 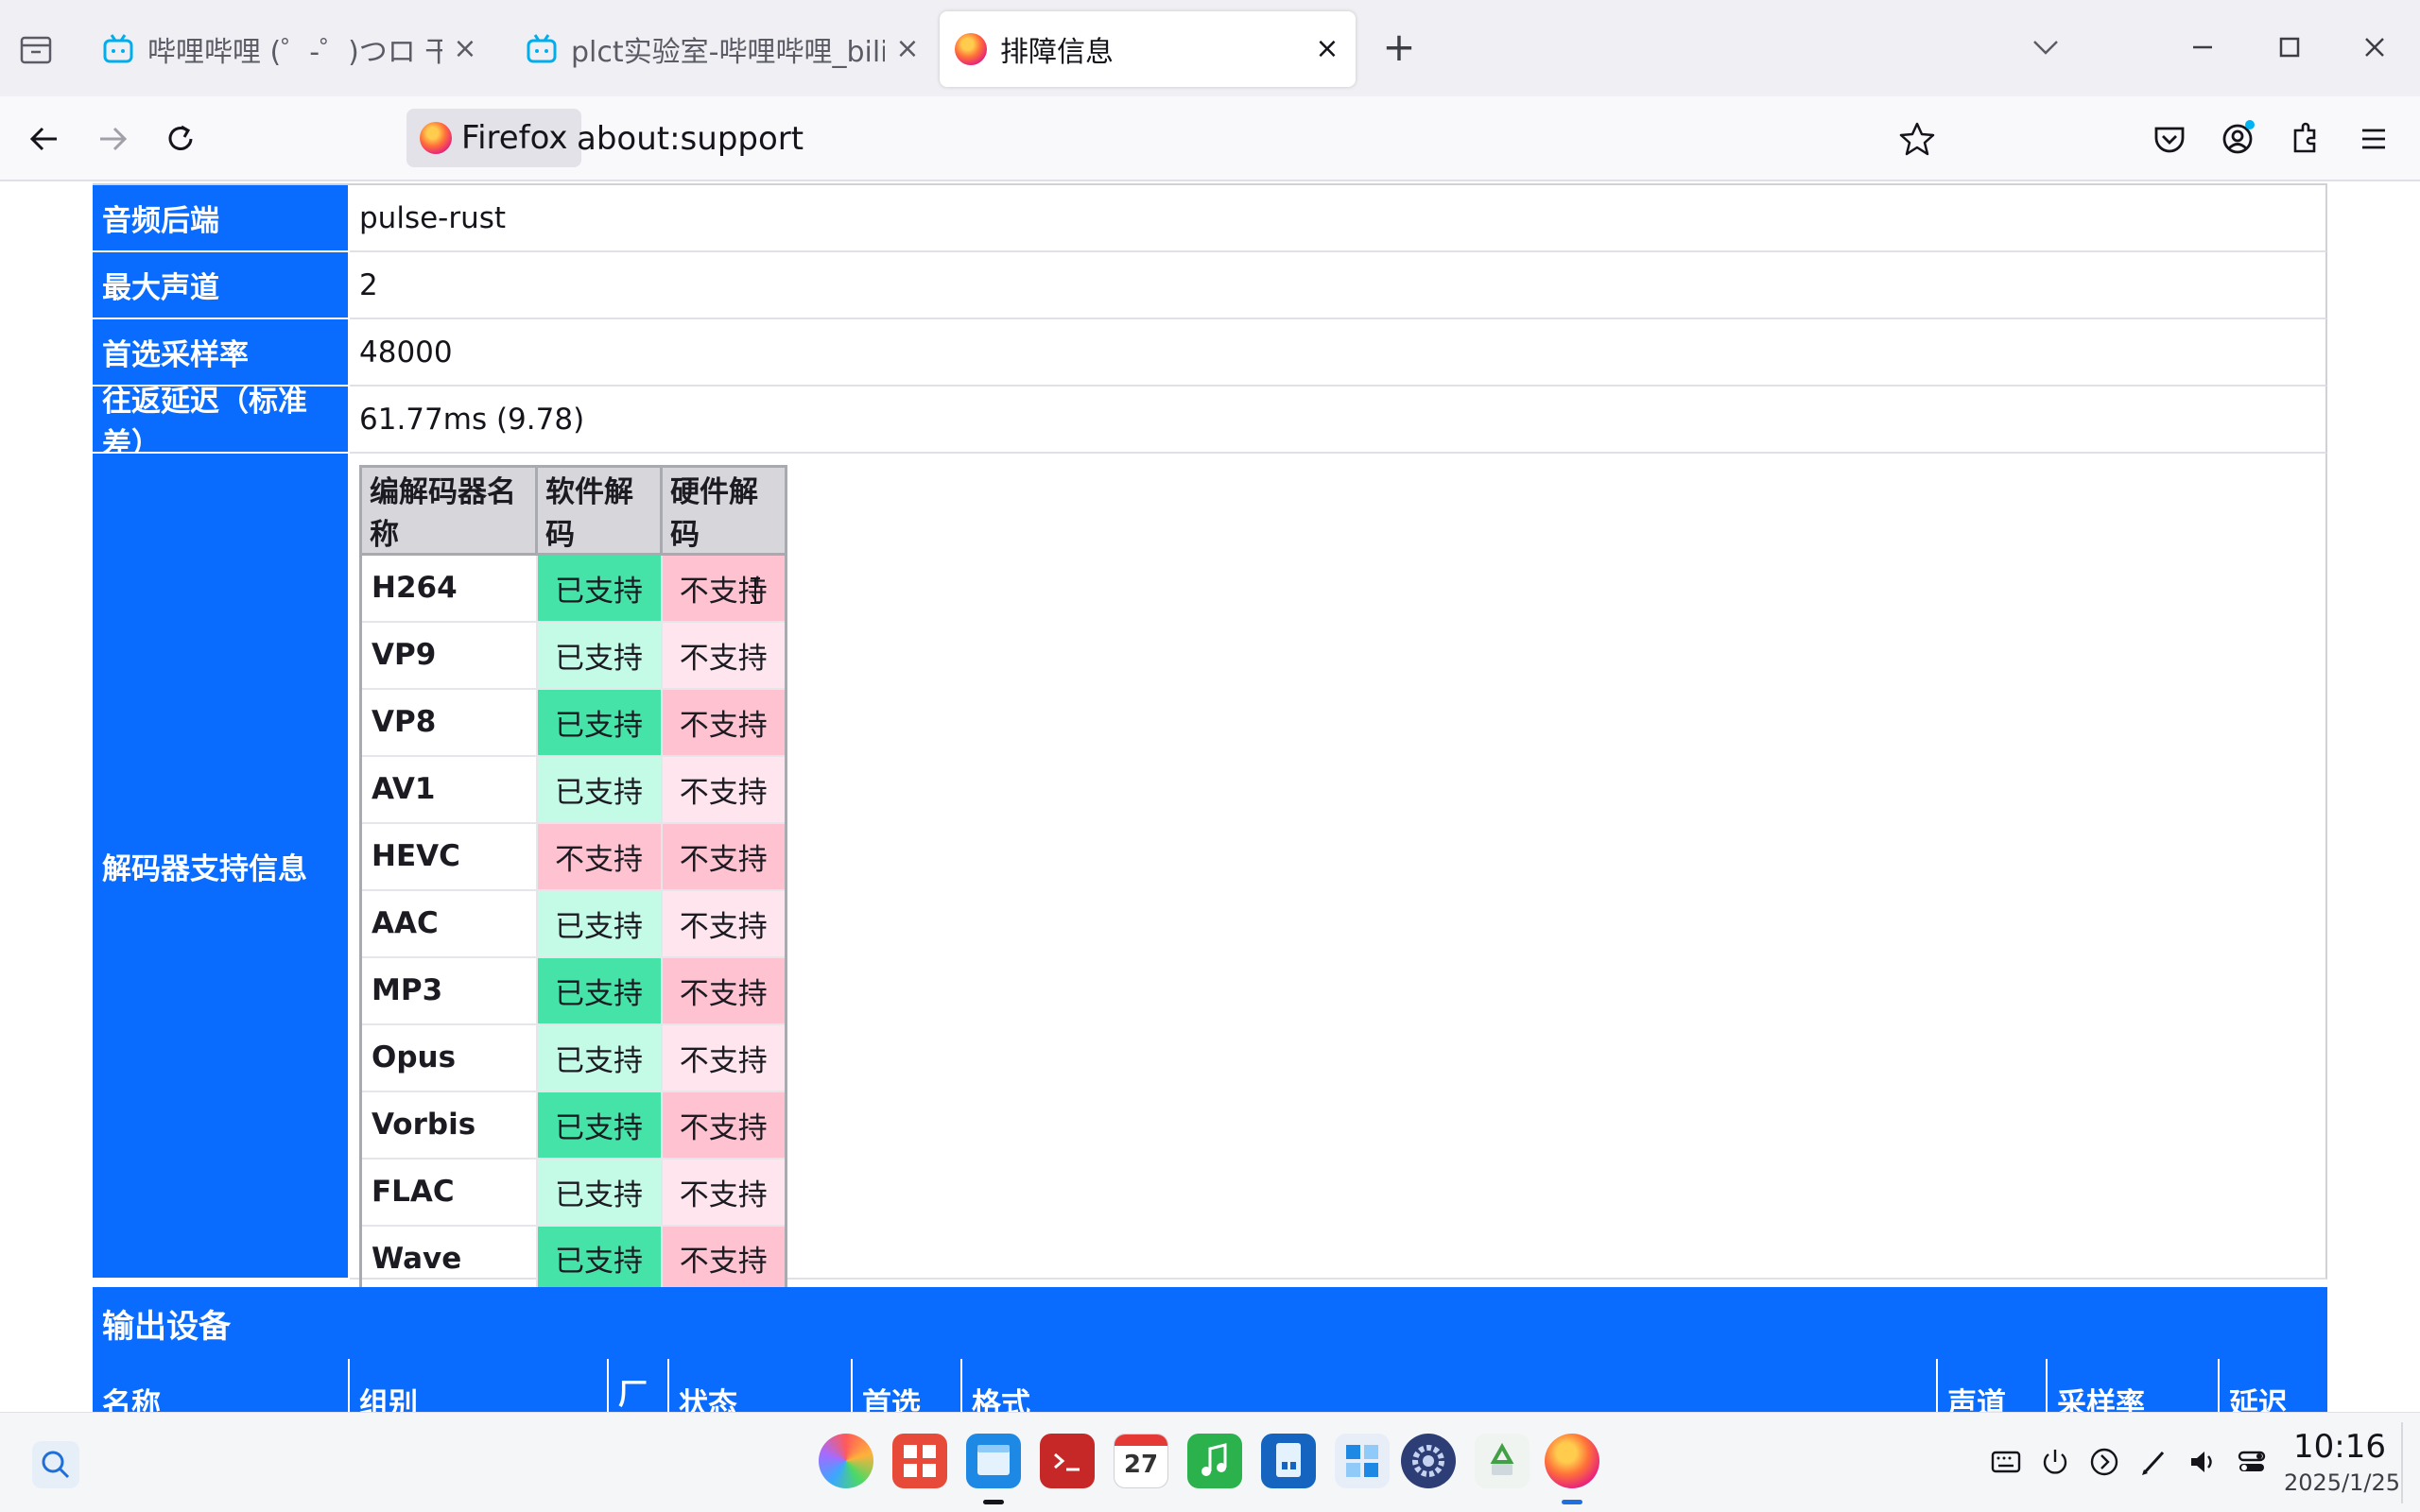 What do you see at coordinates (1428, 1461) in the screenshot?
I see `settings-icon` at bounding box center [1428, 1461].